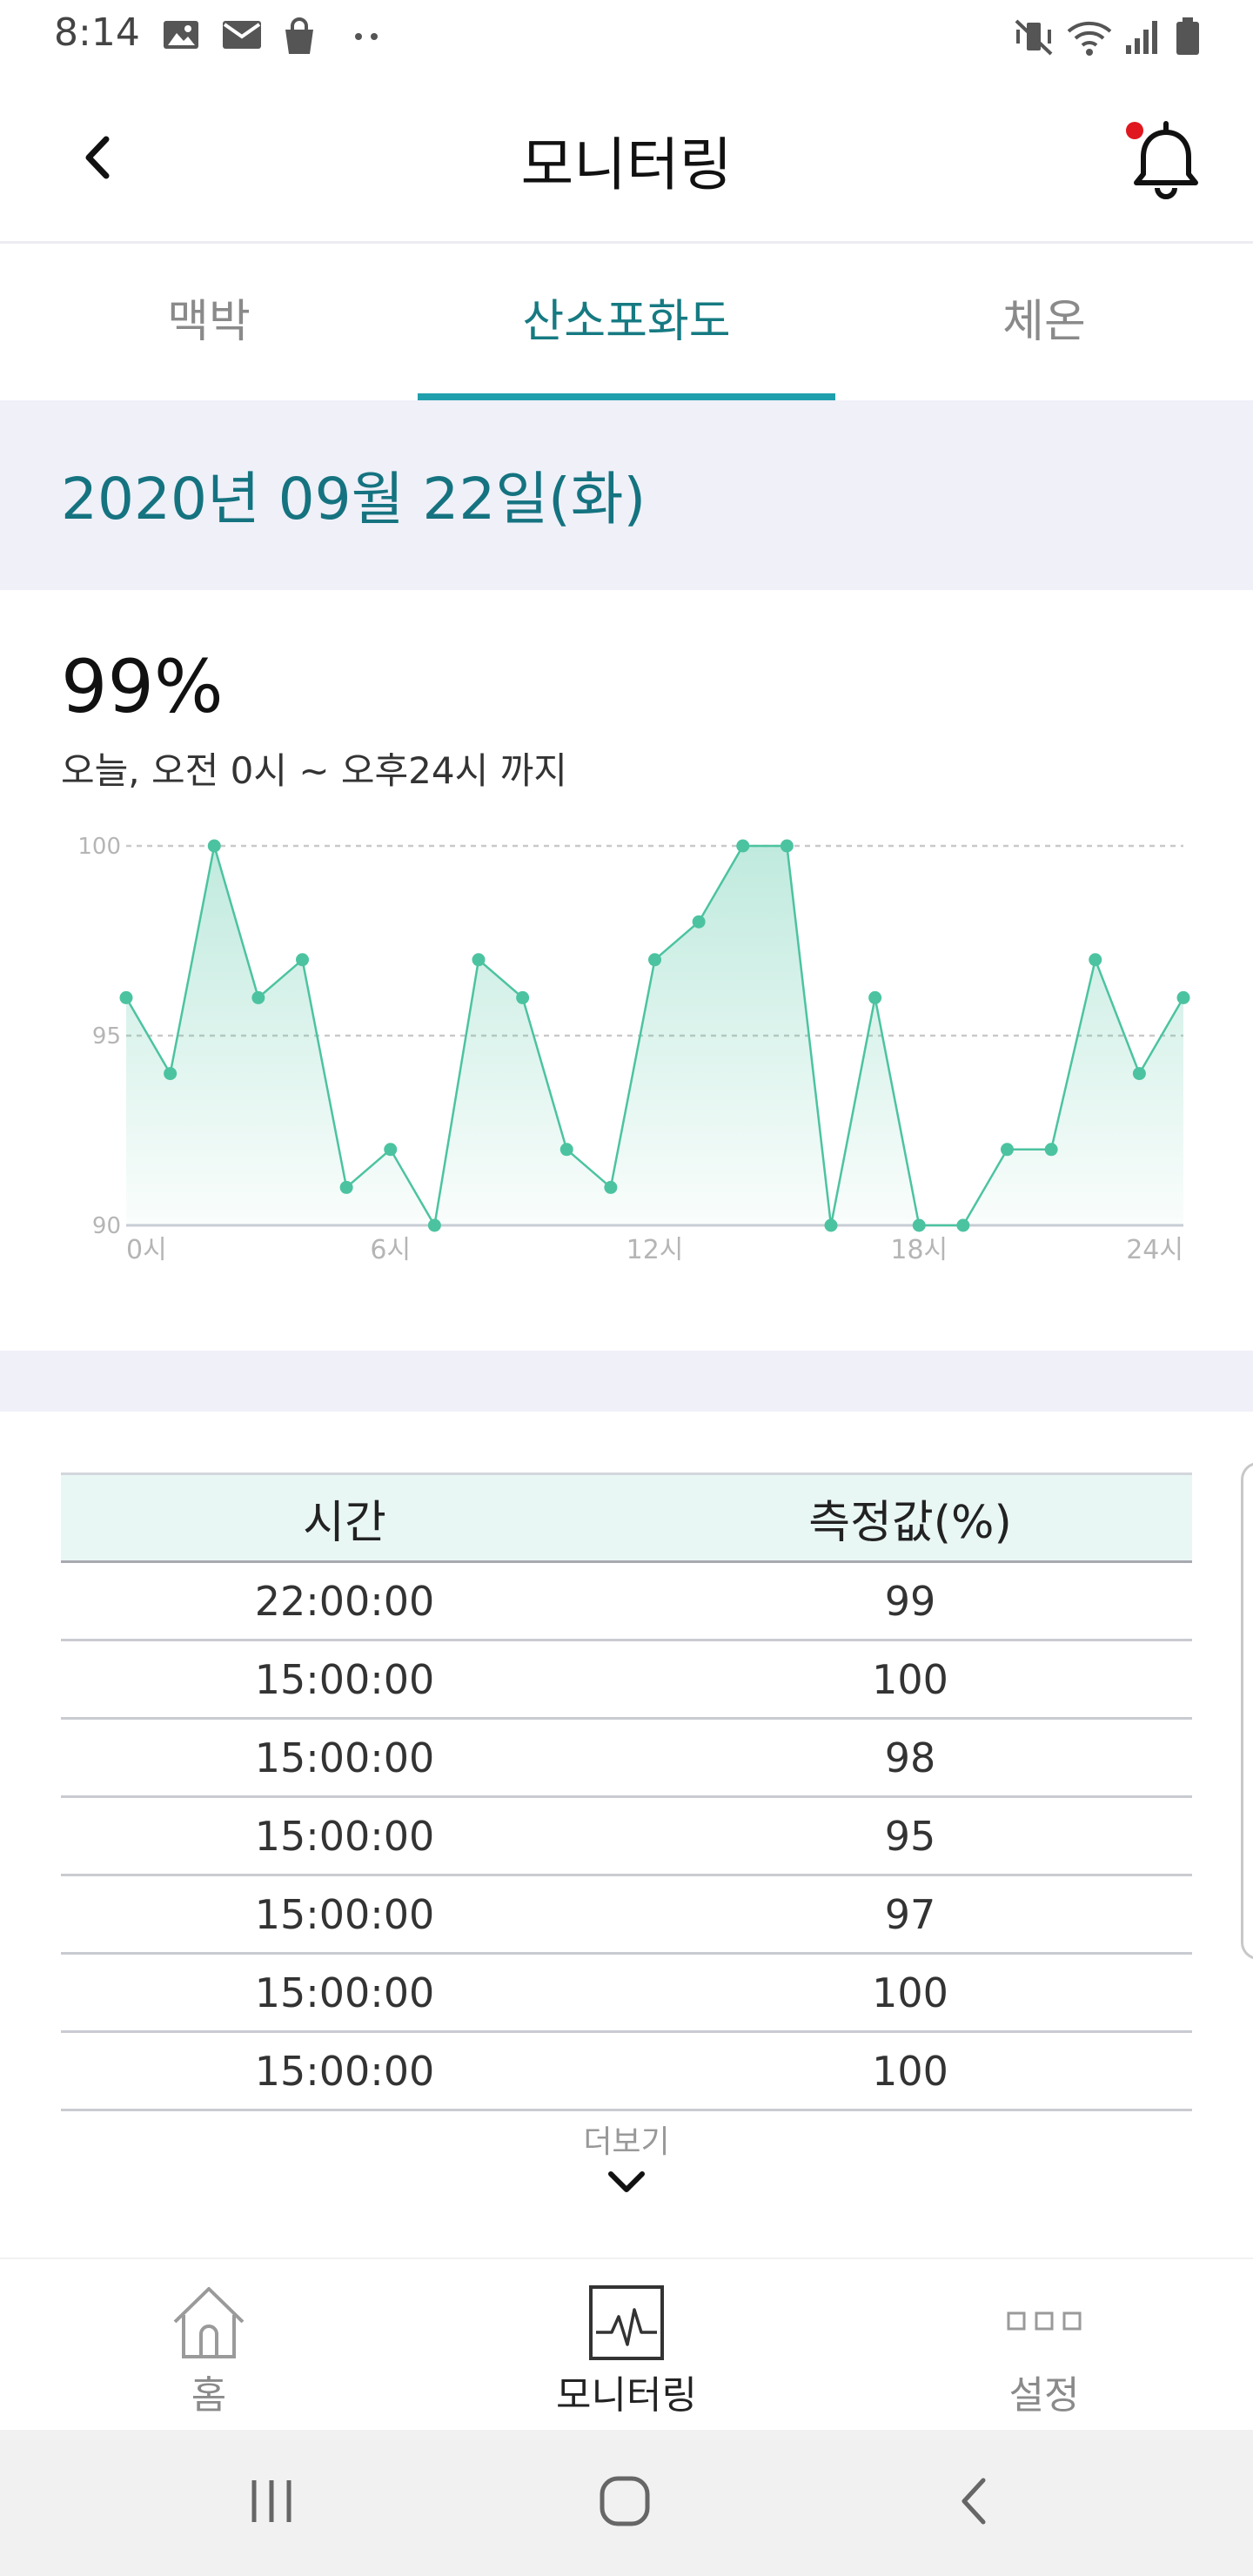 This screenshot has width=1253, height=2576. What do you see at coordinates (366, 37) in the screenshot?
I see `more-notifications-icon` at bounding box center [366, 37].